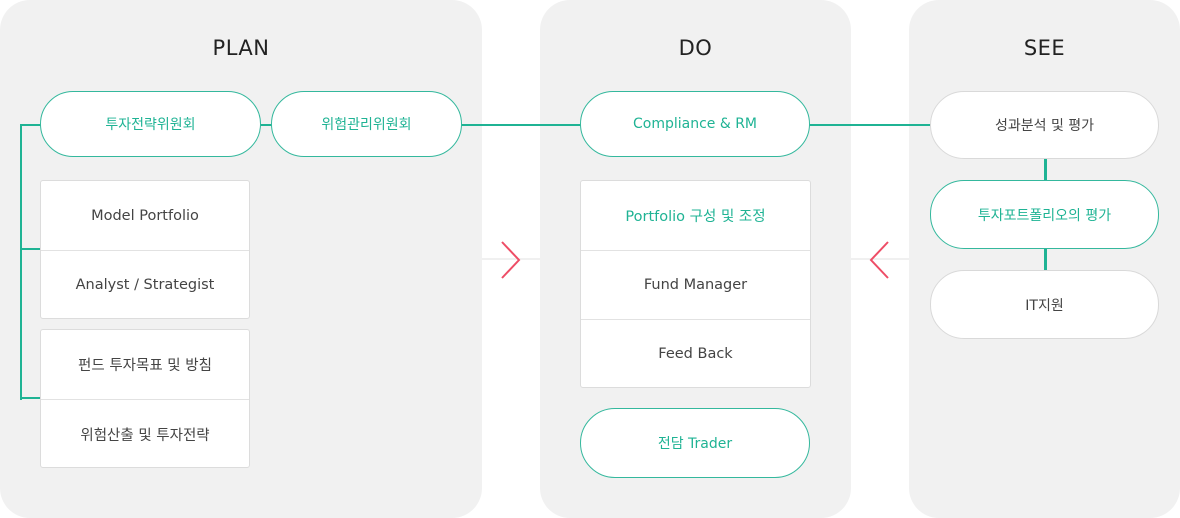  I want to click on do-group: Portfolio 구성 및 조정 Fund Manager Feed Back, so click(695, 284).